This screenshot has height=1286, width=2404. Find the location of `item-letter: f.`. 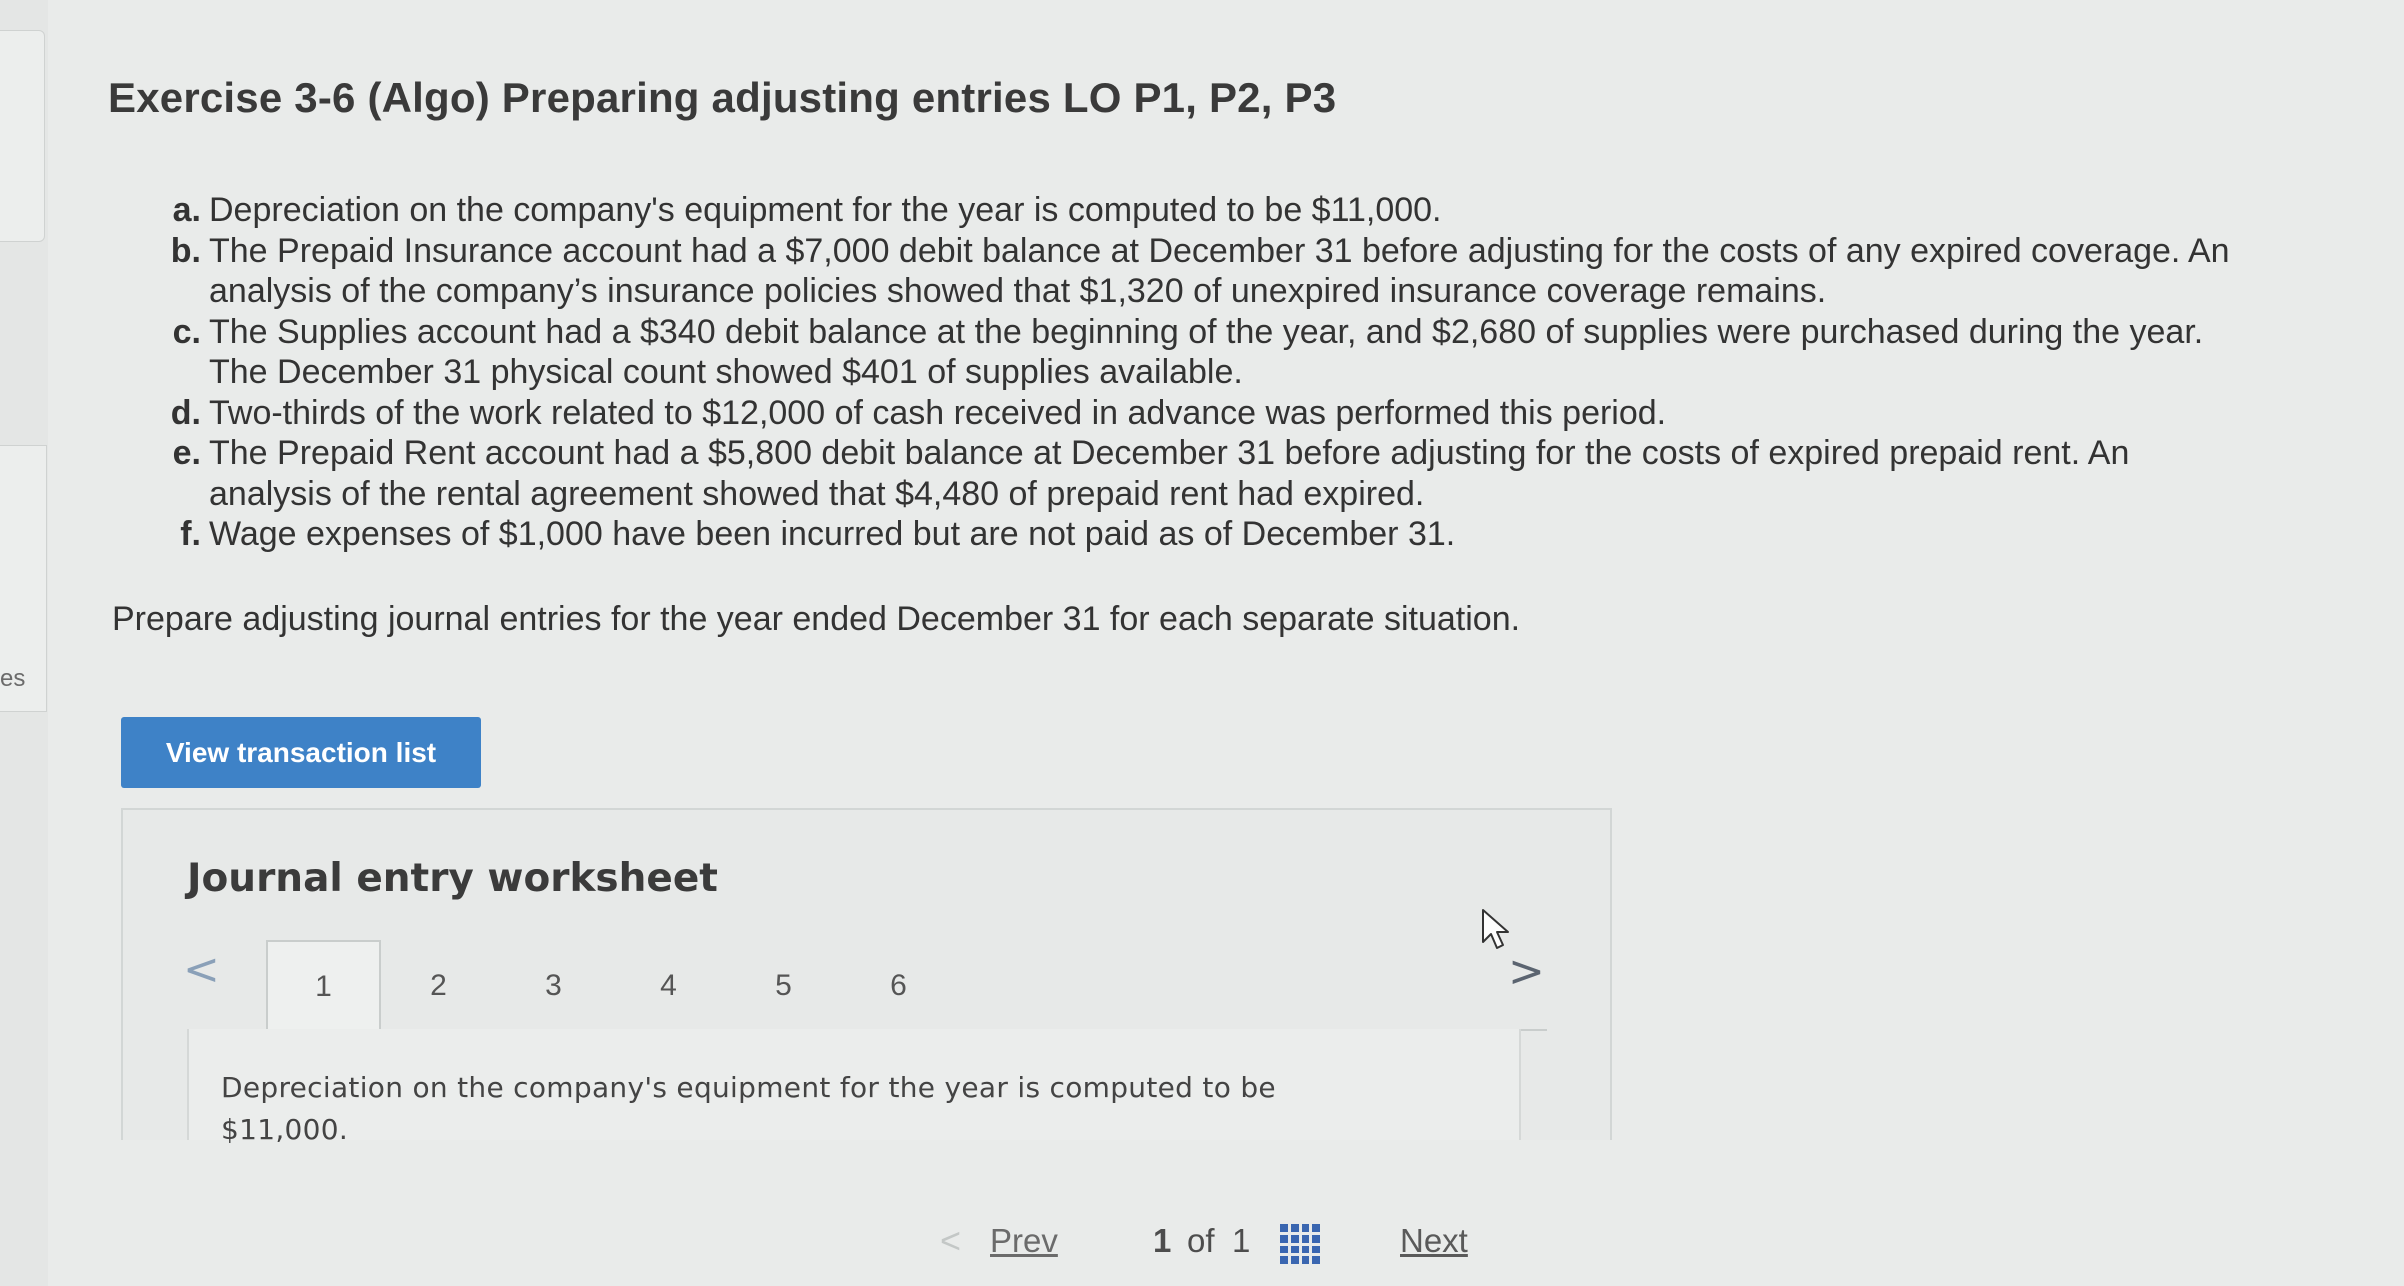

item-letter: f. is located at coordinates (190, 534).